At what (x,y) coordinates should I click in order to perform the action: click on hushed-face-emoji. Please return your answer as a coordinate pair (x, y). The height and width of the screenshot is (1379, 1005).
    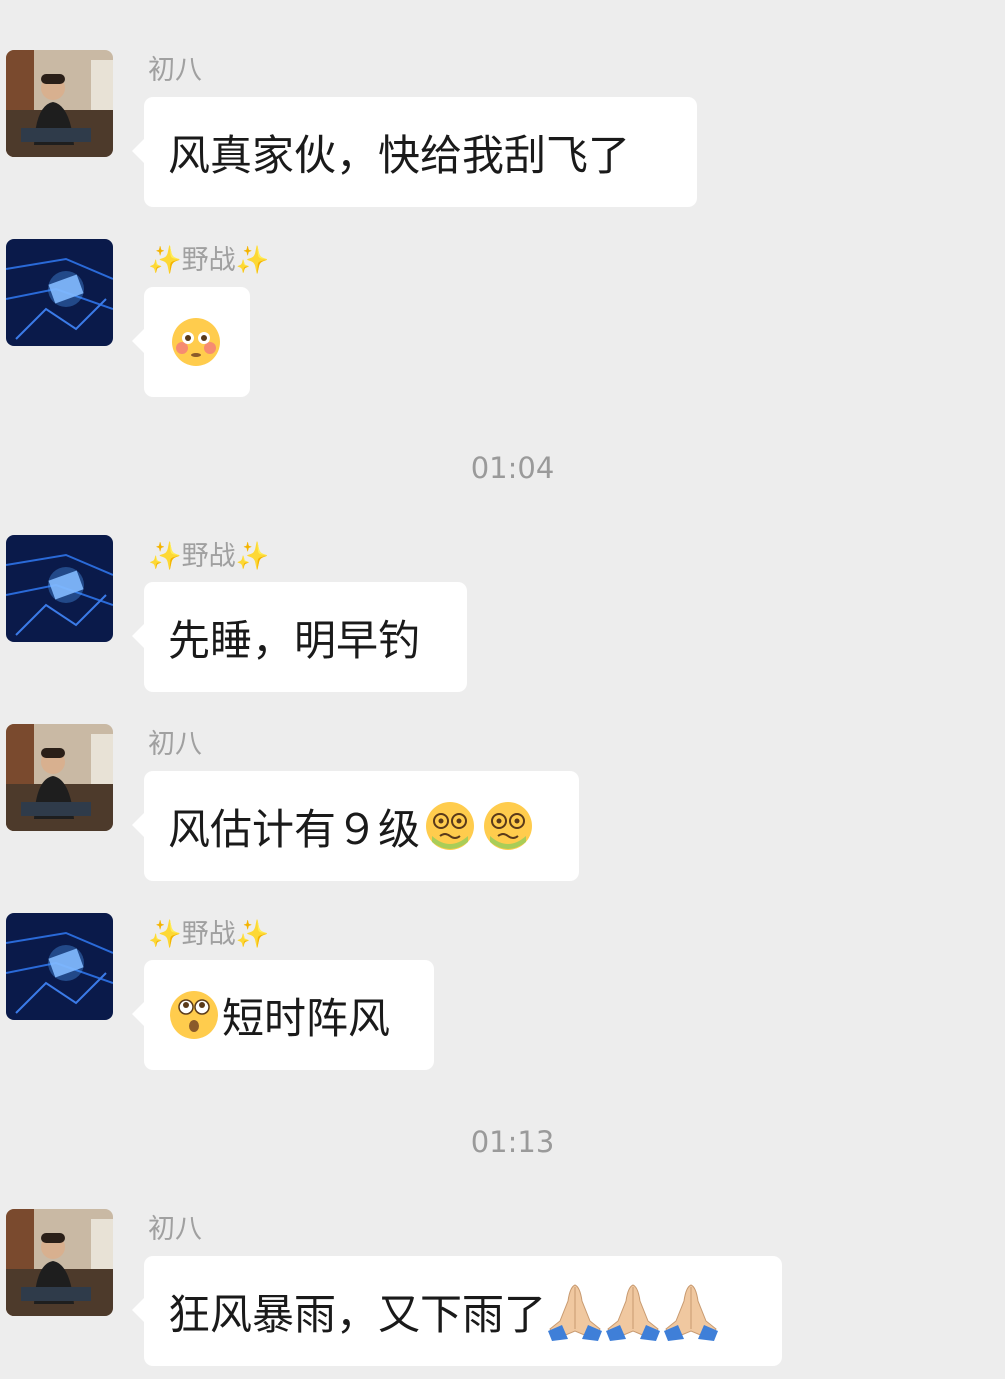
    Looking at the image, I should click on (194, 1015).